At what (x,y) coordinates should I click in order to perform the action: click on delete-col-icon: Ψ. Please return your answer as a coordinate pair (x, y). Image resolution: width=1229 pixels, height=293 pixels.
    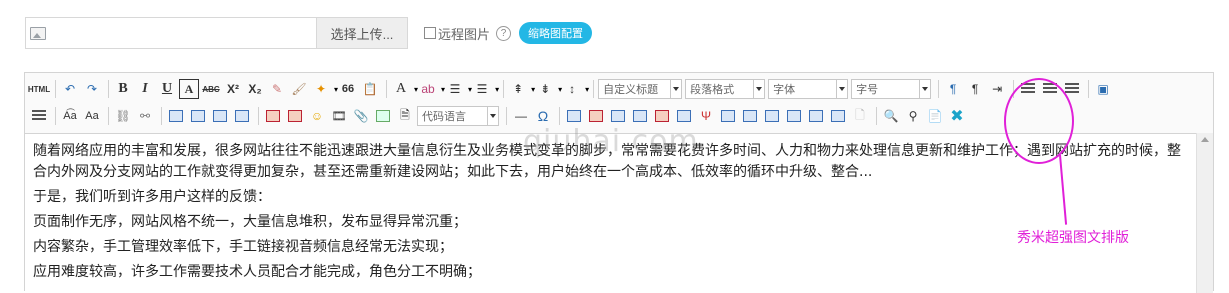
    Looking at the image, I should click on (706, 116).